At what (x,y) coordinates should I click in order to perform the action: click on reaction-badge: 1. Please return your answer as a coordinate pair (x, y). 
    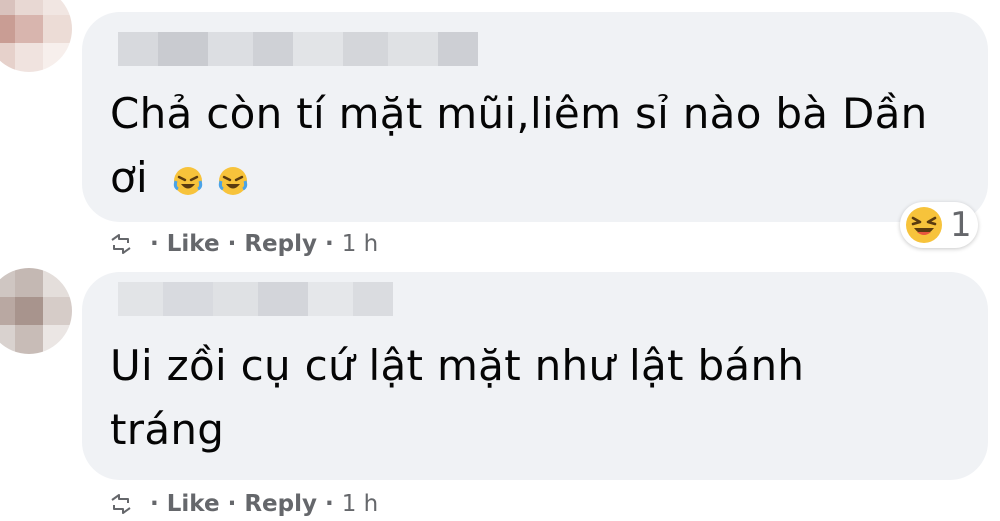
    Looking at the image, I should click on (939, 225).